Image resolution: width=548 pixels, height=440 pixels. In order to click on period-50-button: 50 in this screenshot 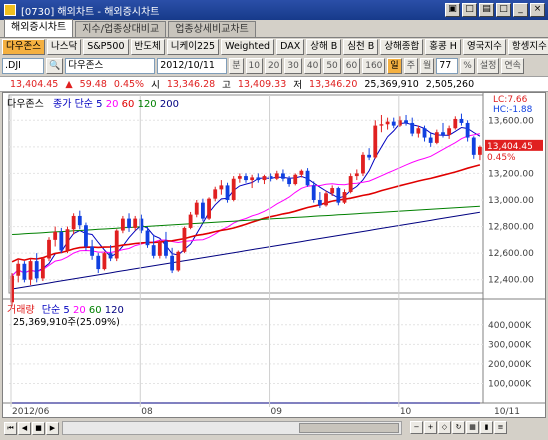, I will do `click(332, 66)`.